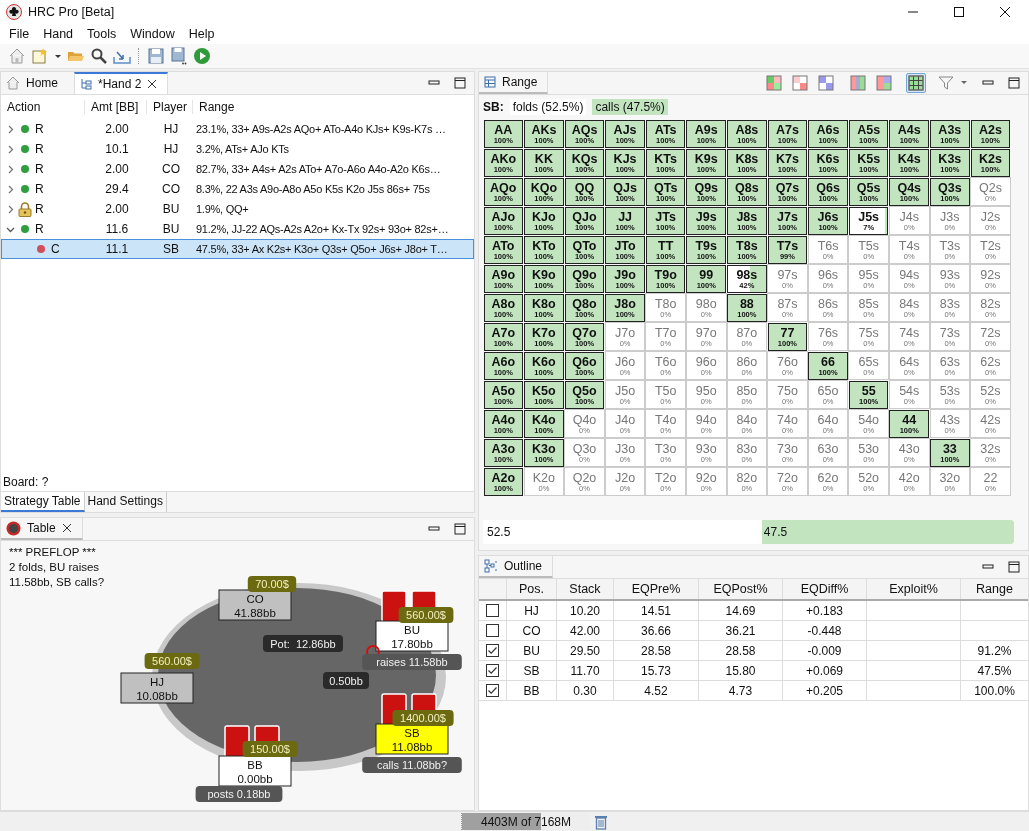 The image size is (1029, 831). I want to click on tree-row: R 10.1 HJ 3.2%, ATs+ AJo KTs, so click(237, 149).